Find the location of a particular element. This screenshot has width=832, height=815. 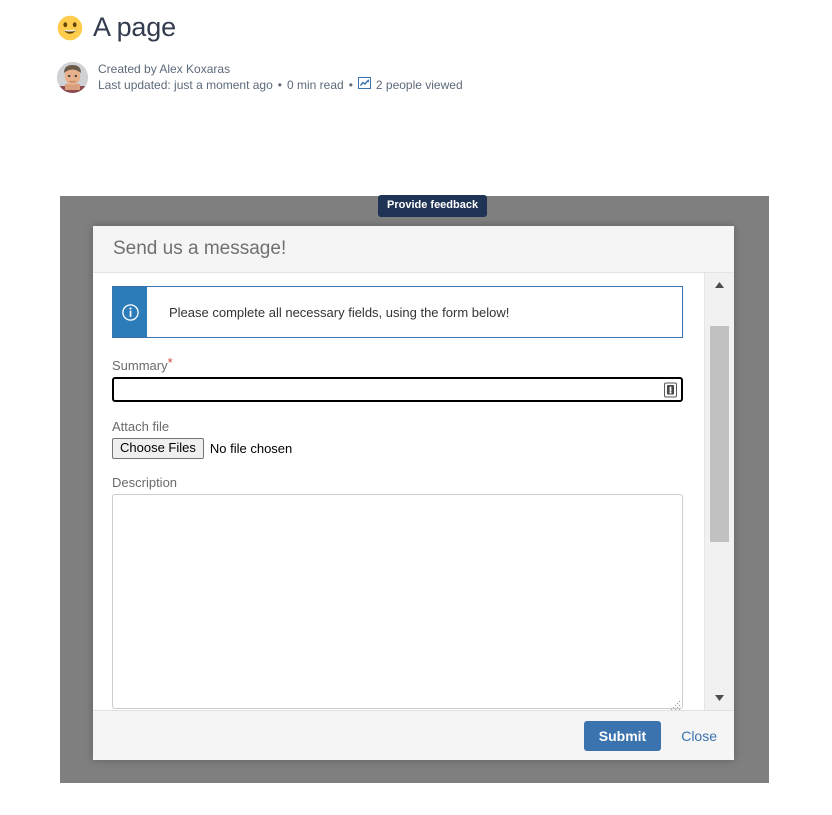

dialog-footer: Submit Close is located at coordinates (413, 735).